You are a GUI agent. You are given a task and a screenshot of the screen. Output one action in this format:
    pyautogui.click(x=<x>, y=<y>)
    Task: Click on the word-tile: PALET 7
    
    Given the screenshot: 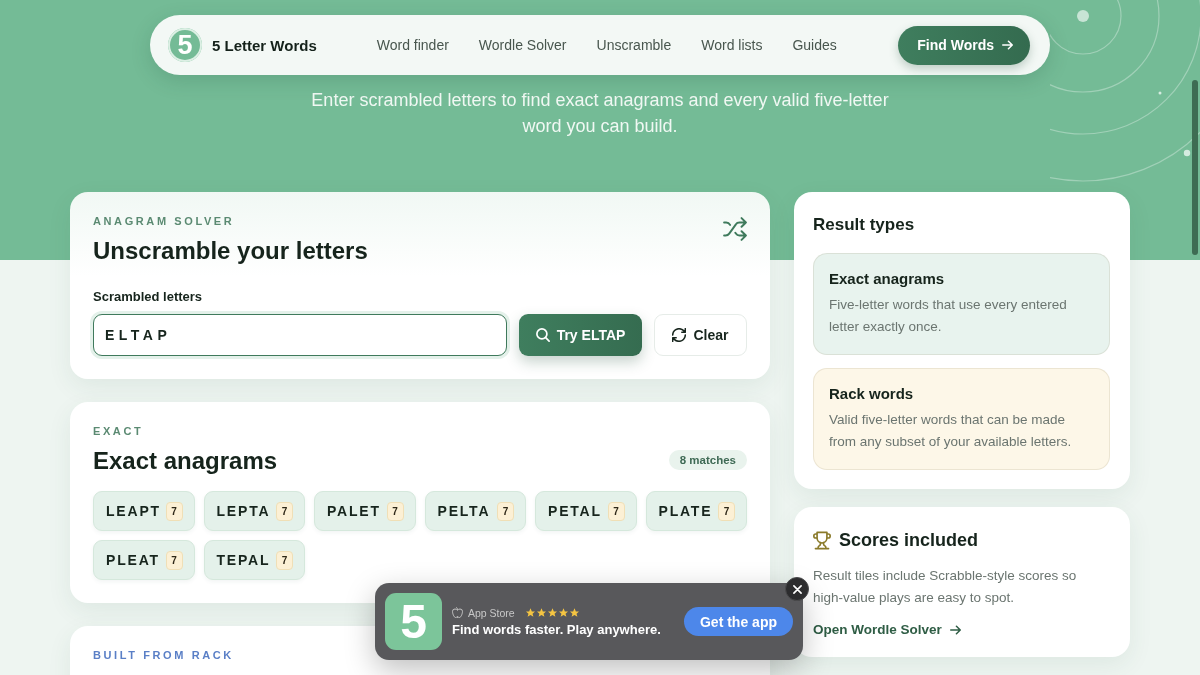 What is the action you would take?
    pyautogui.click(x=365, y=511)
    